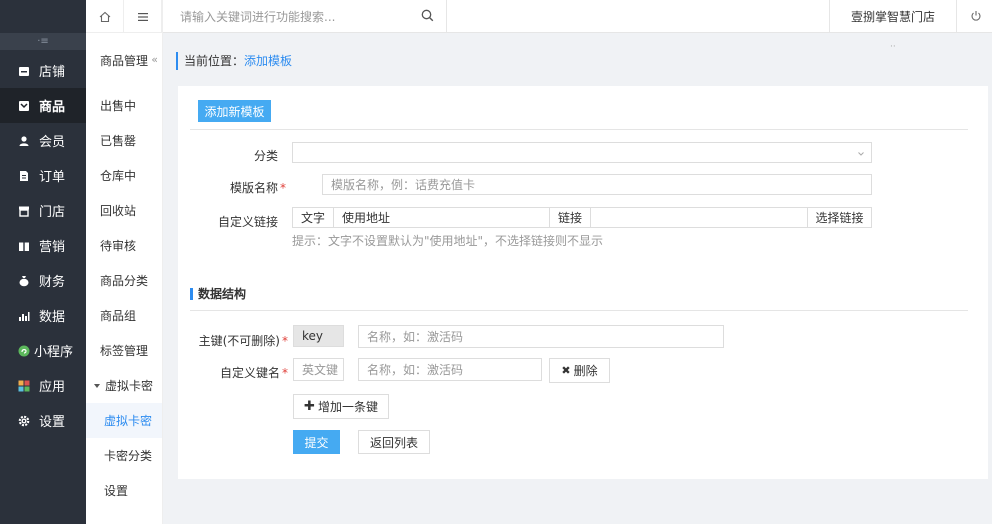  I want to click on custom-key-label: 自定义键名 *, so click(253, 373).